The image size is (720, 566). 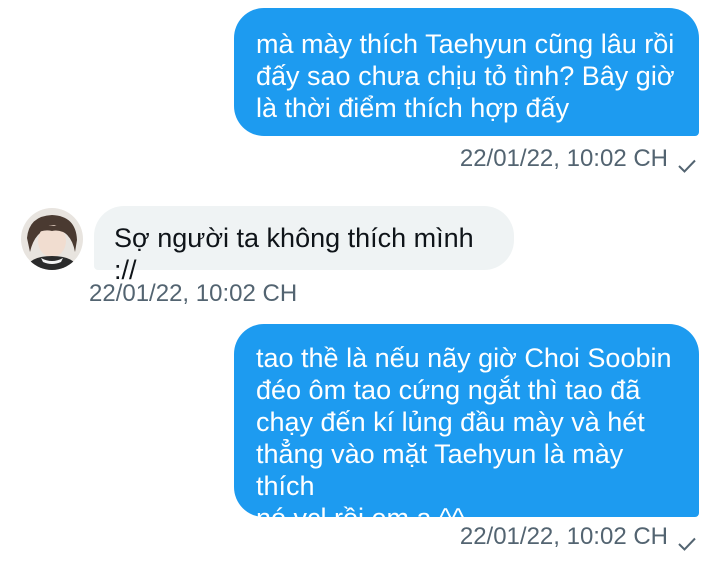 I want to click on received-message-bubble: Sợ người ta không thích mình ://, so click(x=304, y=245).